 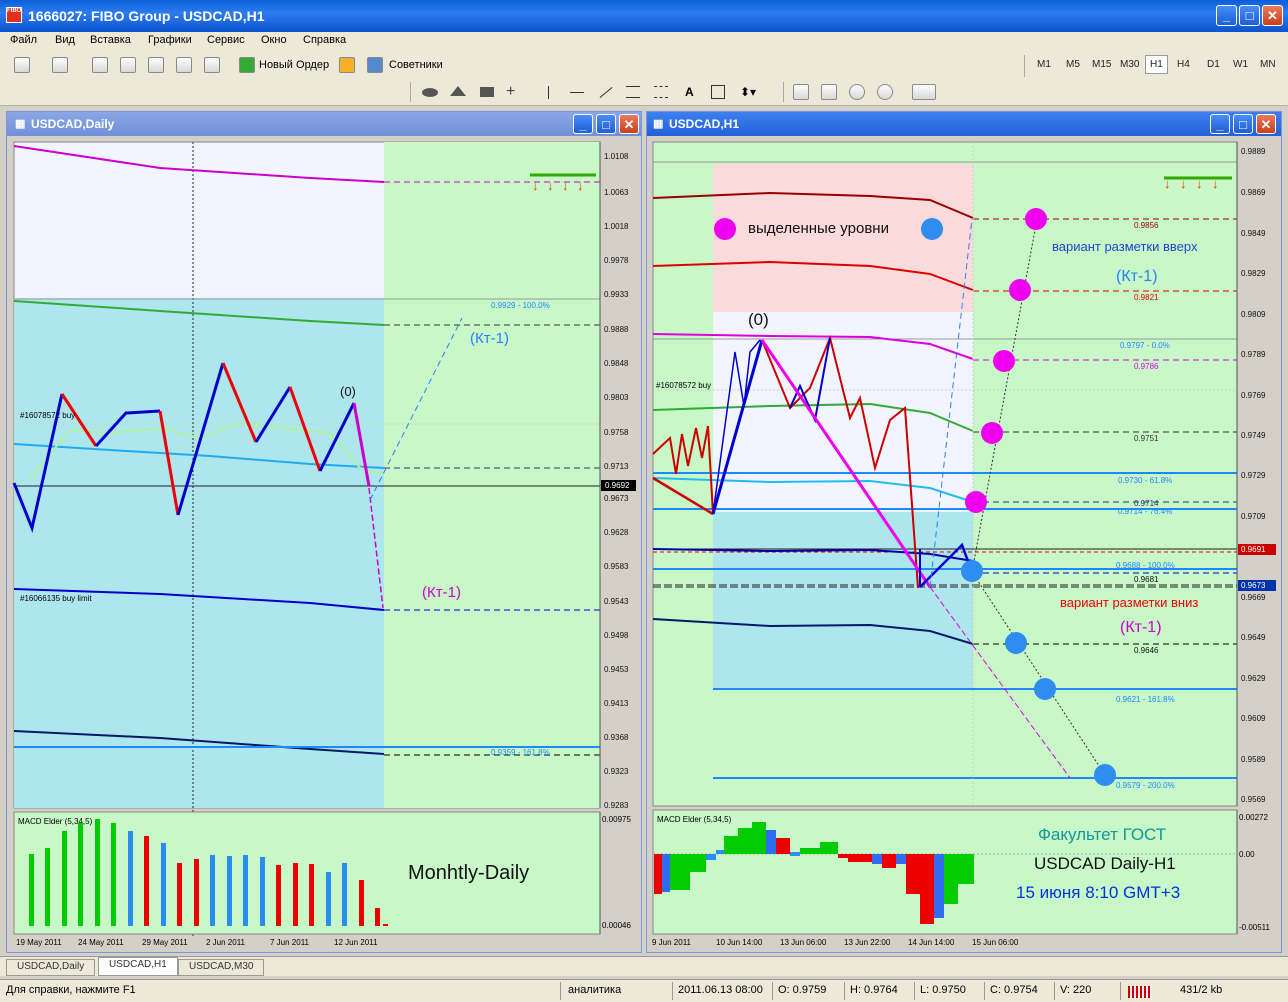 I want to click on menu-service: Сервис, so click(x=226, y=40).